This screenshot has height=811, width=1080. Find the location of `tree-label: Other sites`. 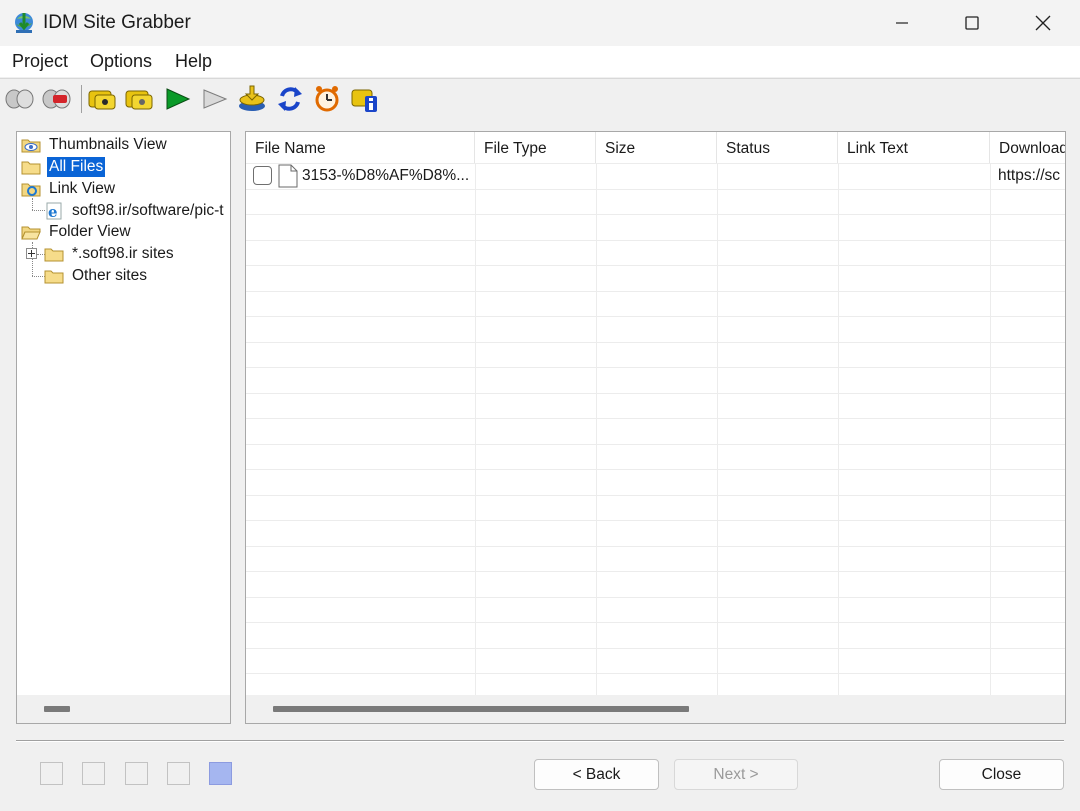

tree-label: Other sites is located at coordinates (109, 275).